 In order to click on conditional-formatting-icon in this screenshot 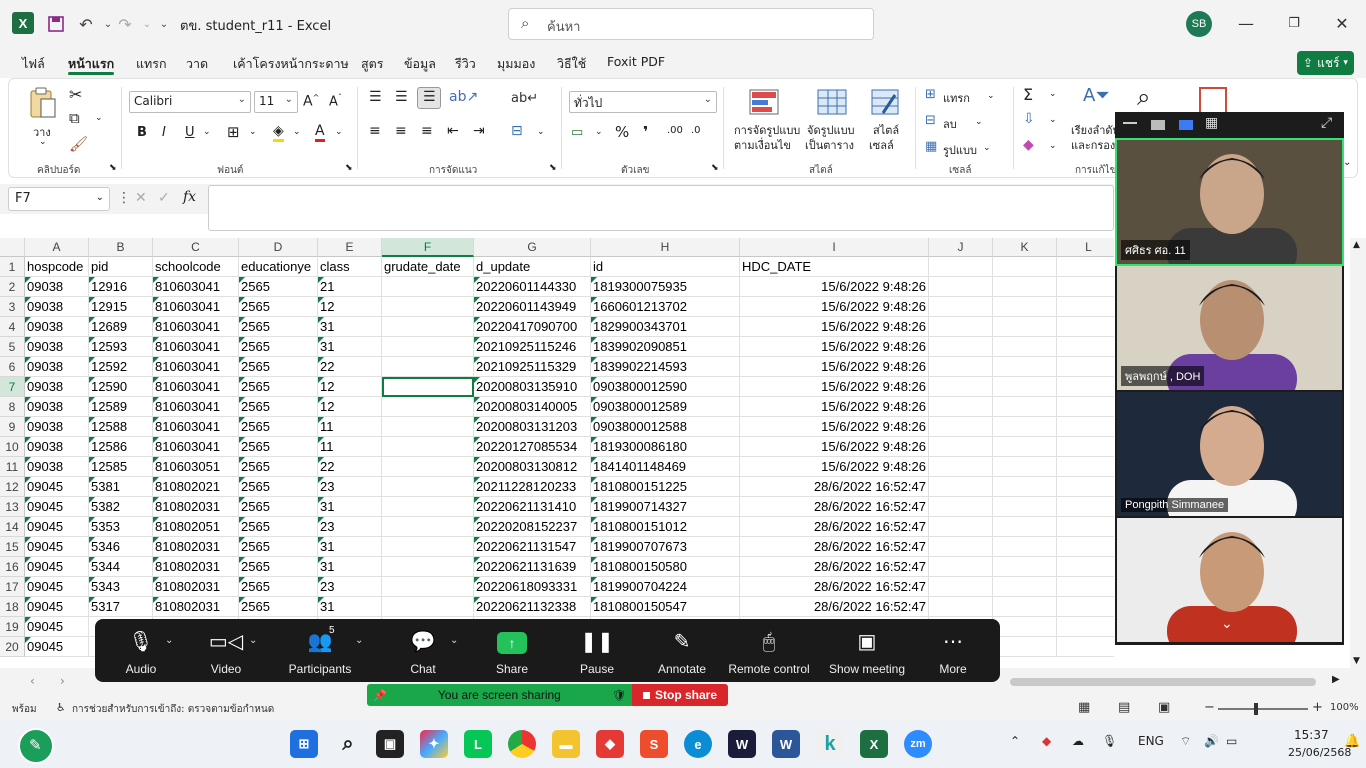, I will do `click(764, 102)`.